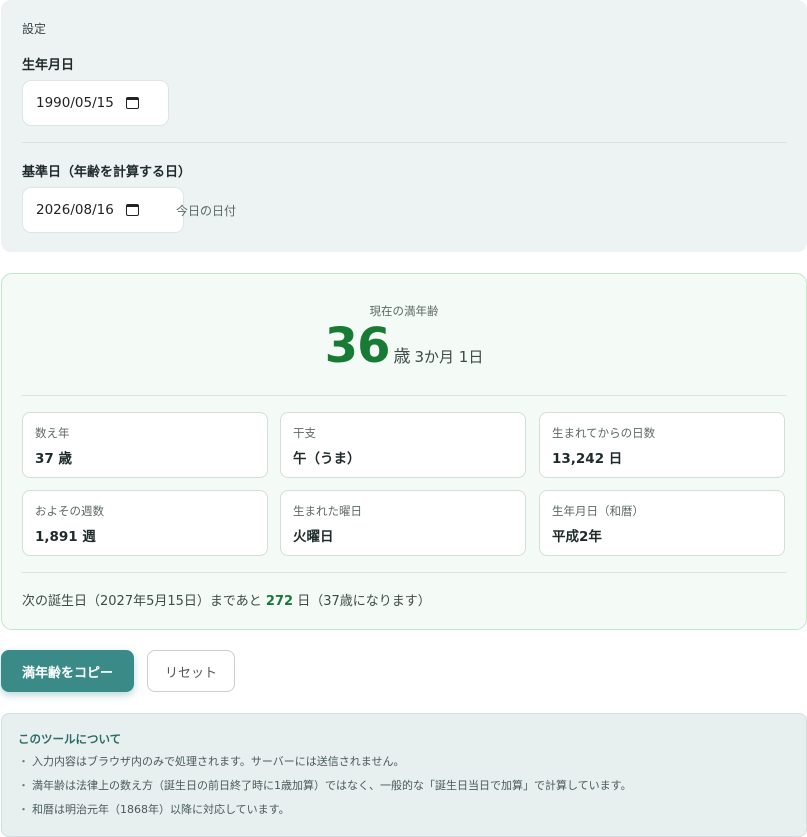 The image size is (807, 837). What do you see at coordinates (304, 433) in the screenshot?
I see `card-label: 干支` at bounding box center [304, 433].